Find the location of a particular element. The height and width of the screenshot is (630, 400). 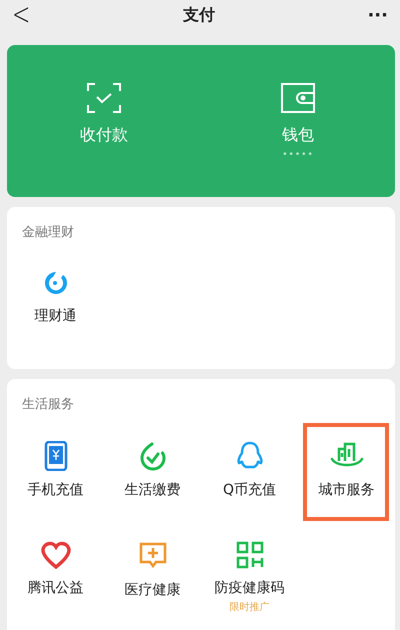

section-title: 金融理财 is located at coordinates (48, 232).